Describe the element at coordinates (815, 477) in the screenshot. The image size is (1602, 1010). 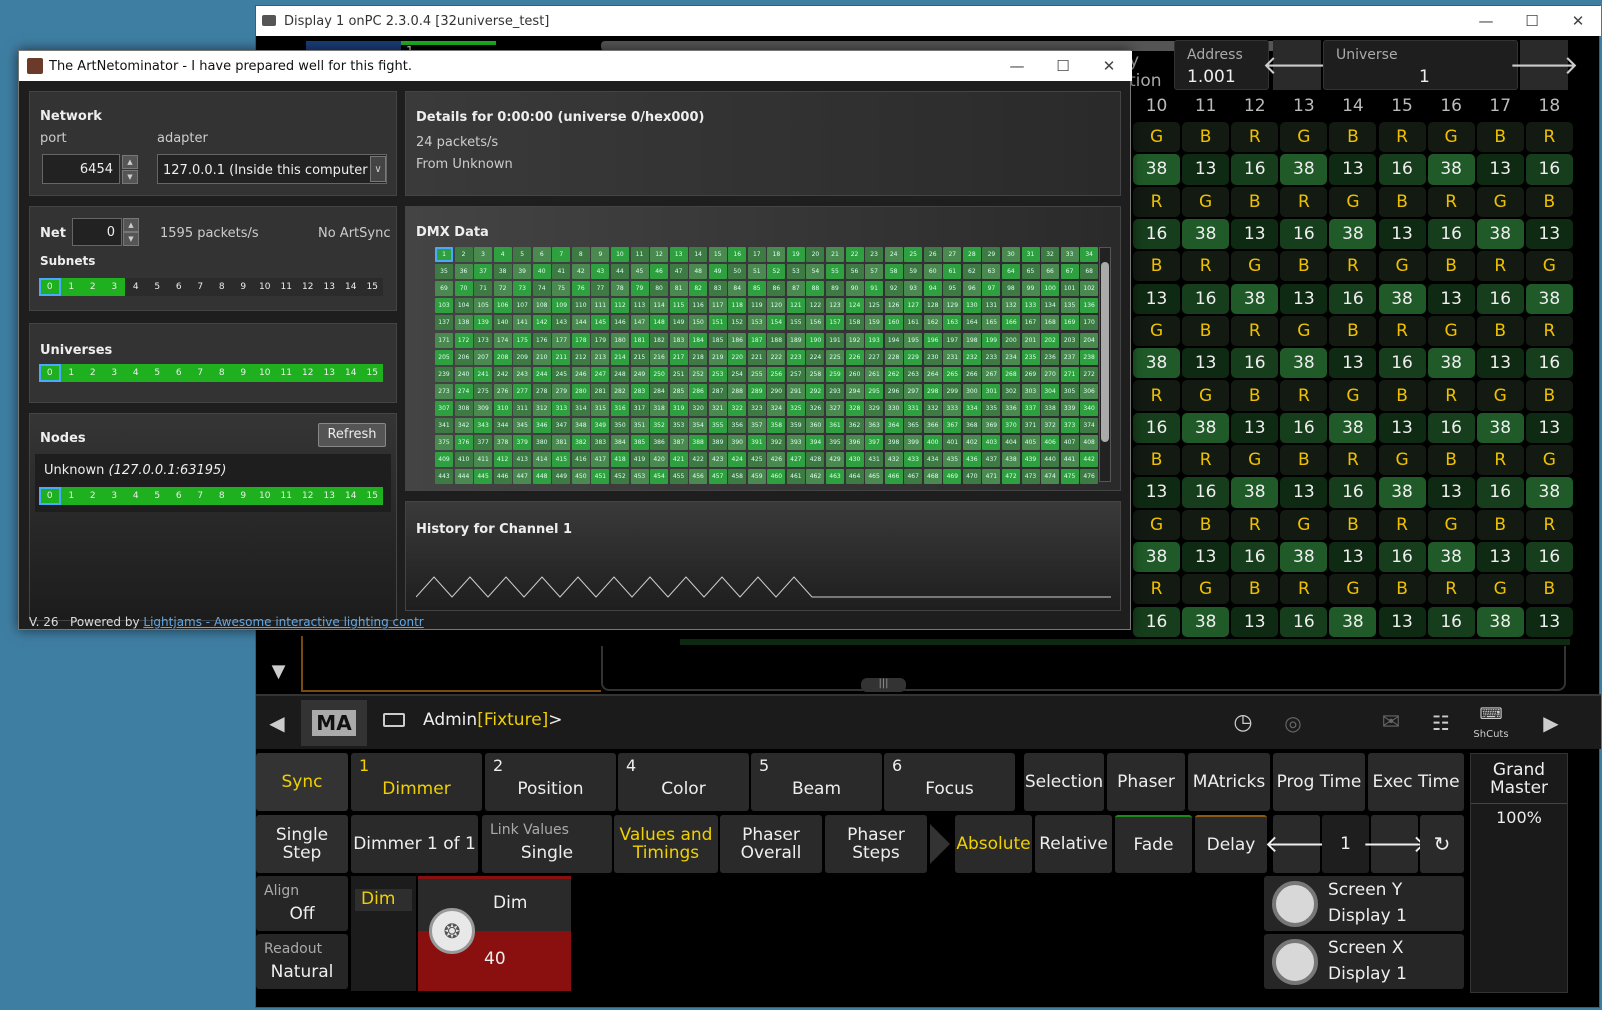
I see `dmx-channel: 462` at that location.